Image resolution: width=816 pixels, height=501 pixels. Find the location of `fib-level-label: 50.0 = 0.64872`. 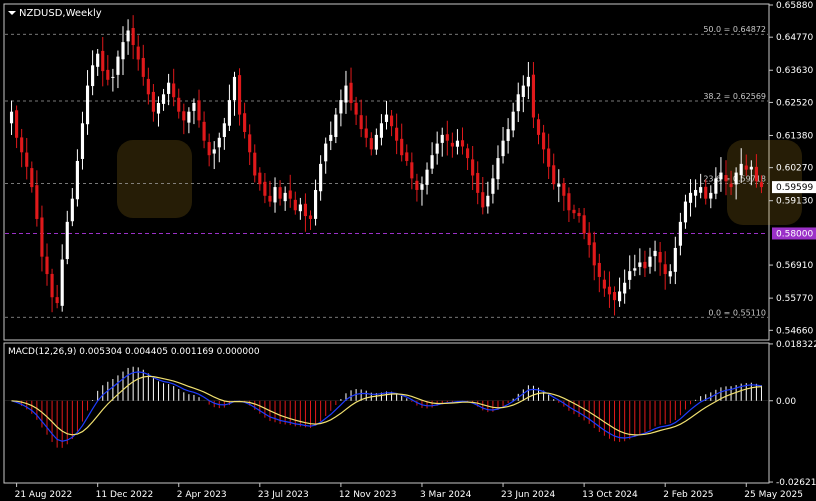

fib-level-label: 50.0 = 0.64872 is located at coordinates (734, 29).